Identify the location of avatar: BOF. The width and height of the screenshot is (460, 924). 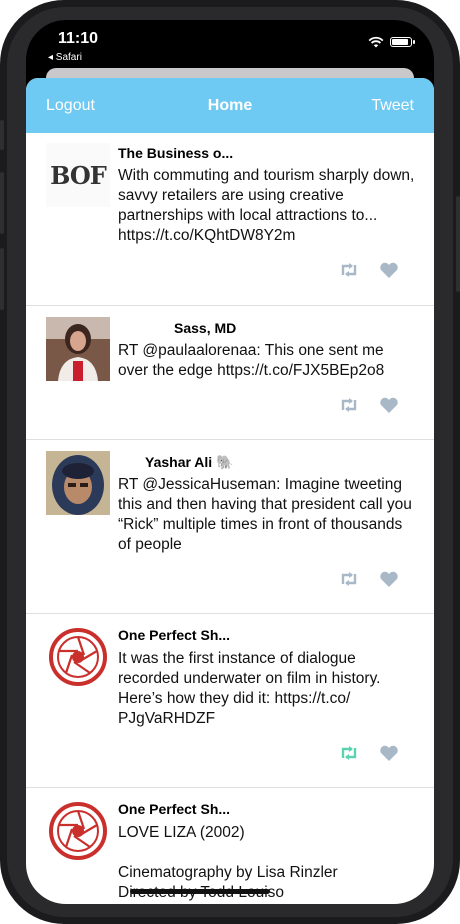
(78, 175).